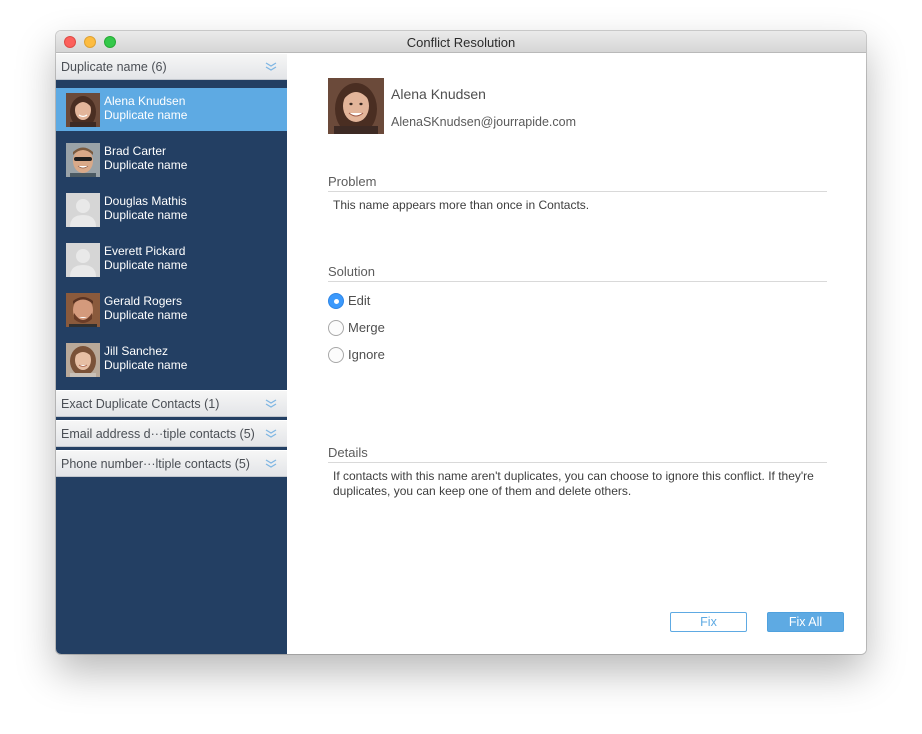 Image resolution: width=922 pixels, height=734 pixels. Describe the element at coordinates (577, 281) in the screenshot. I see `solution-divider` at that location.